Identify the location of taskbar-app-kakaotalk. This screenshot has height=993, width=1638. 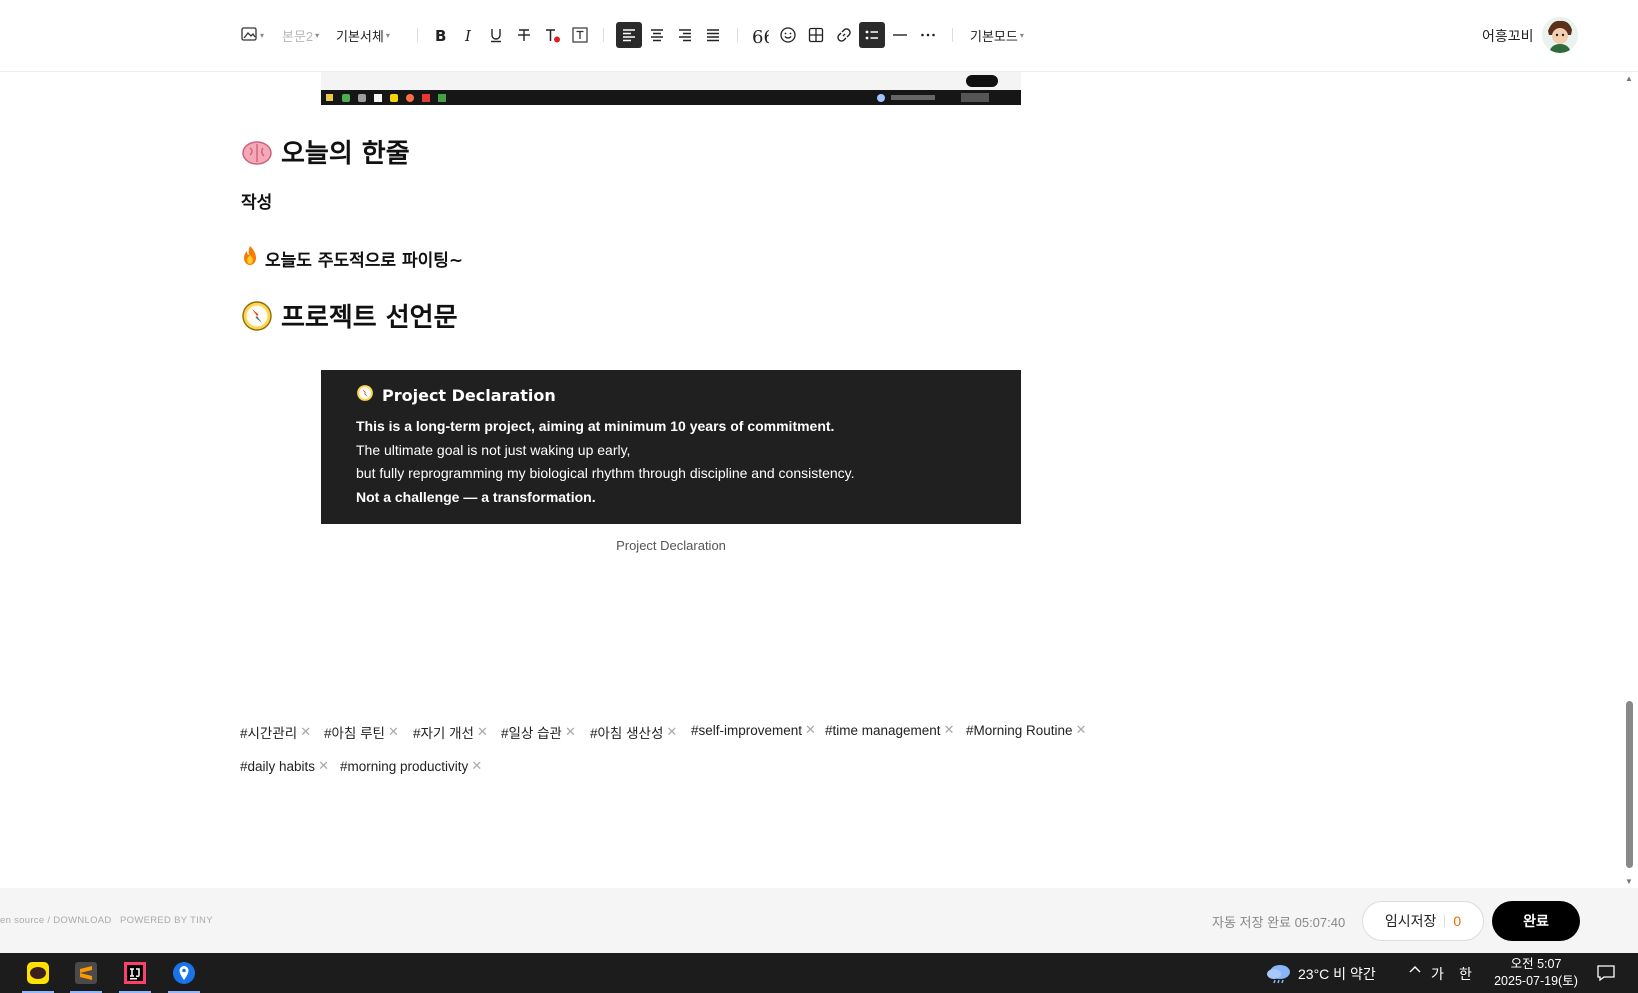
(38, 973).